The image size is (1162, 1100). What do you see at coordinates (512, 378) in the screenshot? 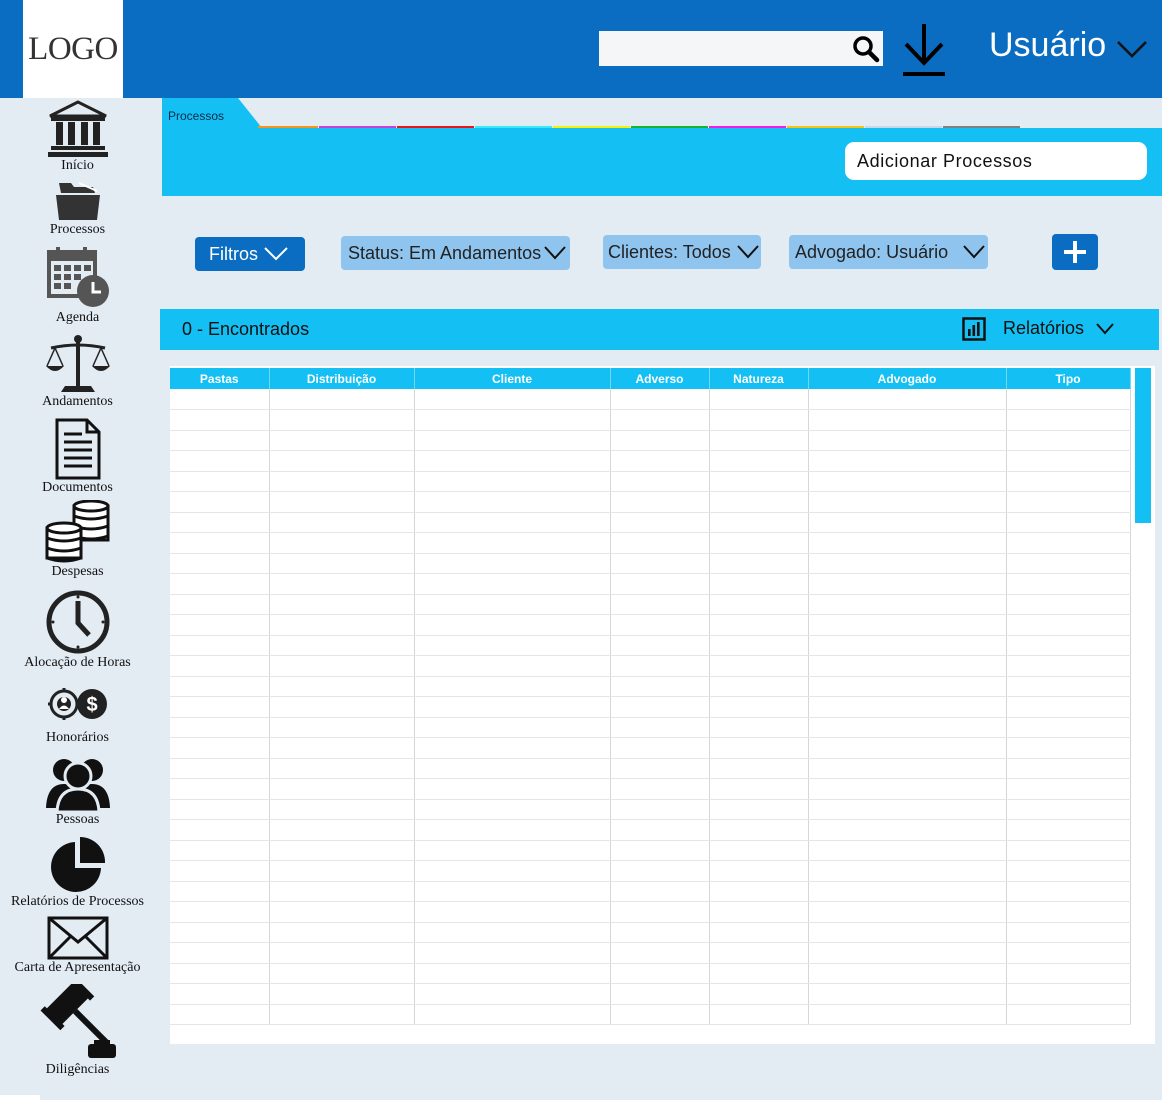
I see `column-header-cliente: Cliente` at bounding box center [512, 378].